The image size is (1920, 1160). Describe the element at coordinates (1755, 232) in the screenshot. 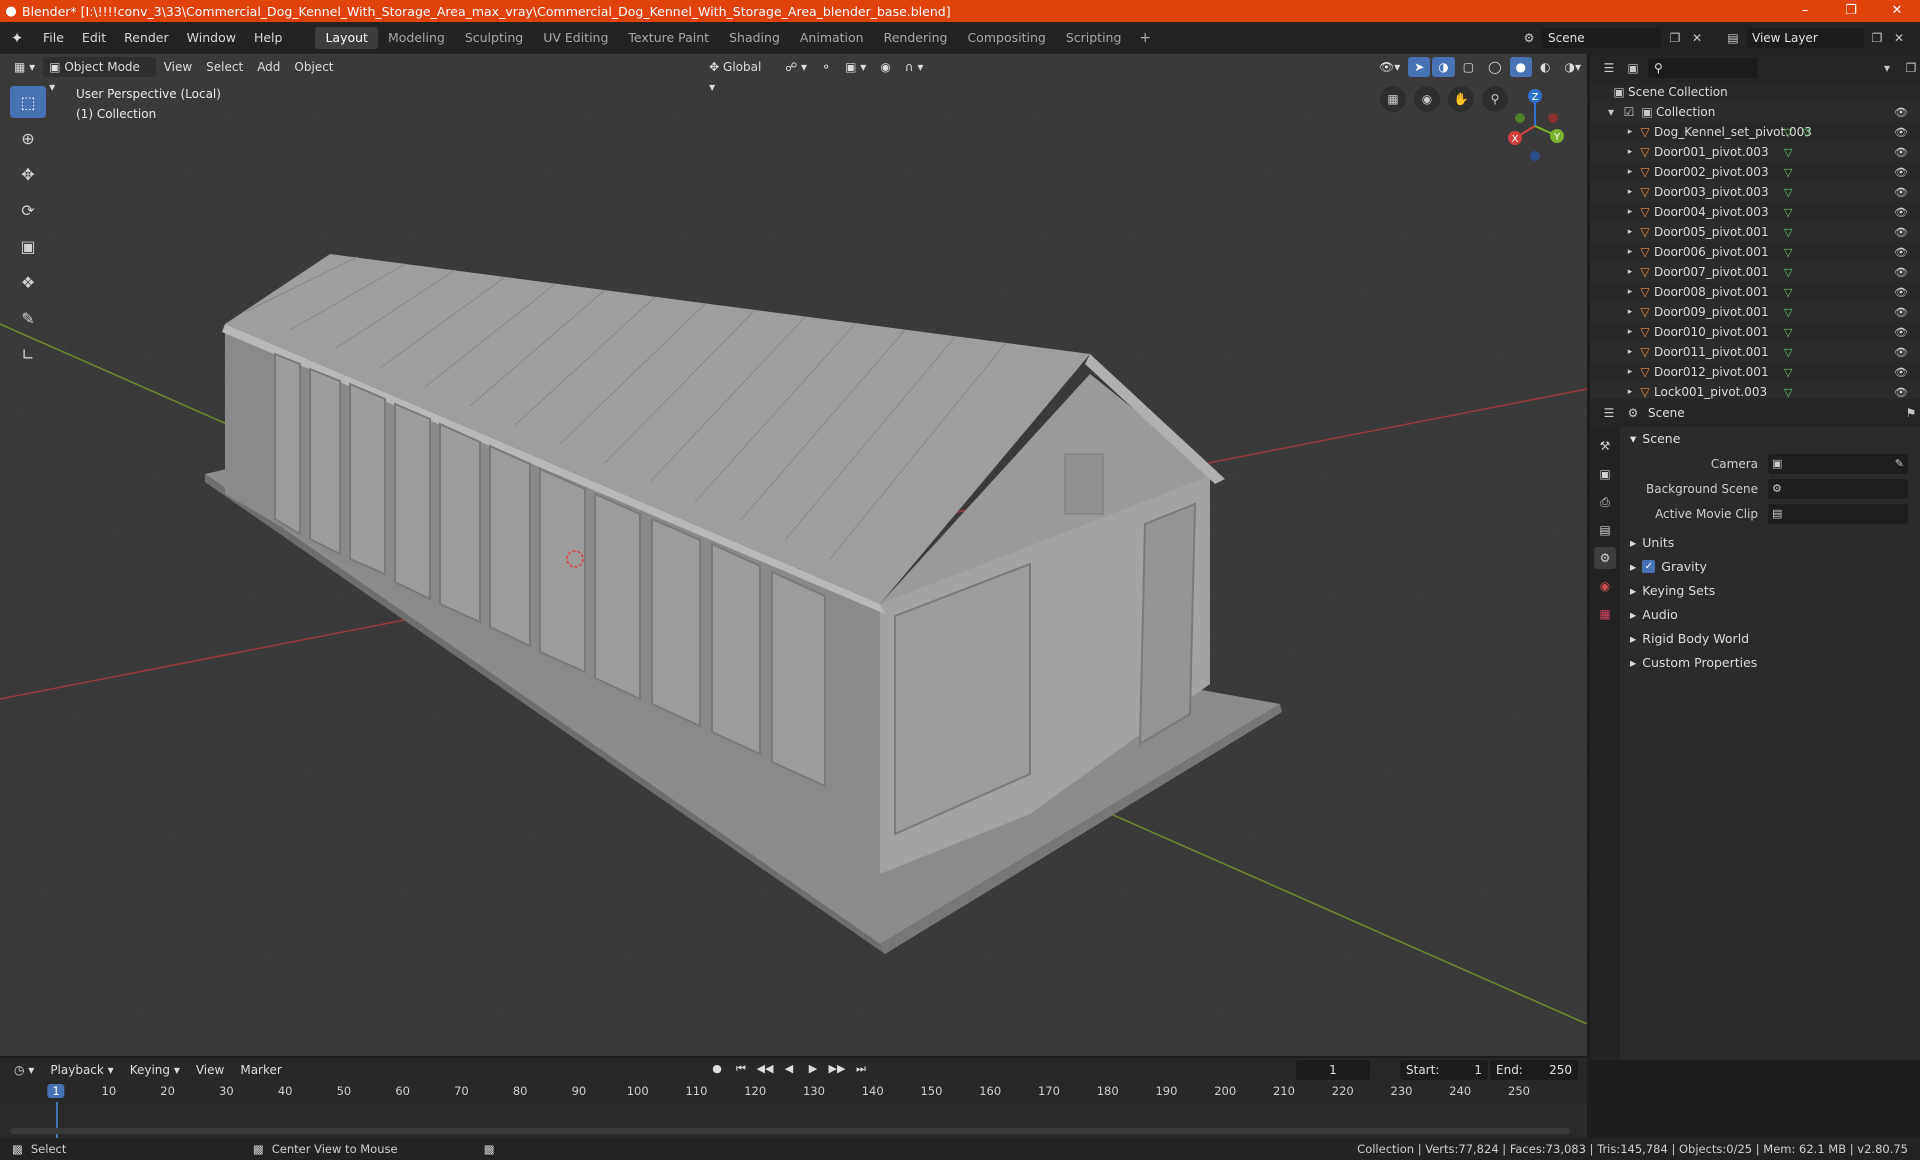

I see `outliner-object-row: ▸ ▽ Door005_pivot.001 ▽ 👁` at that location.